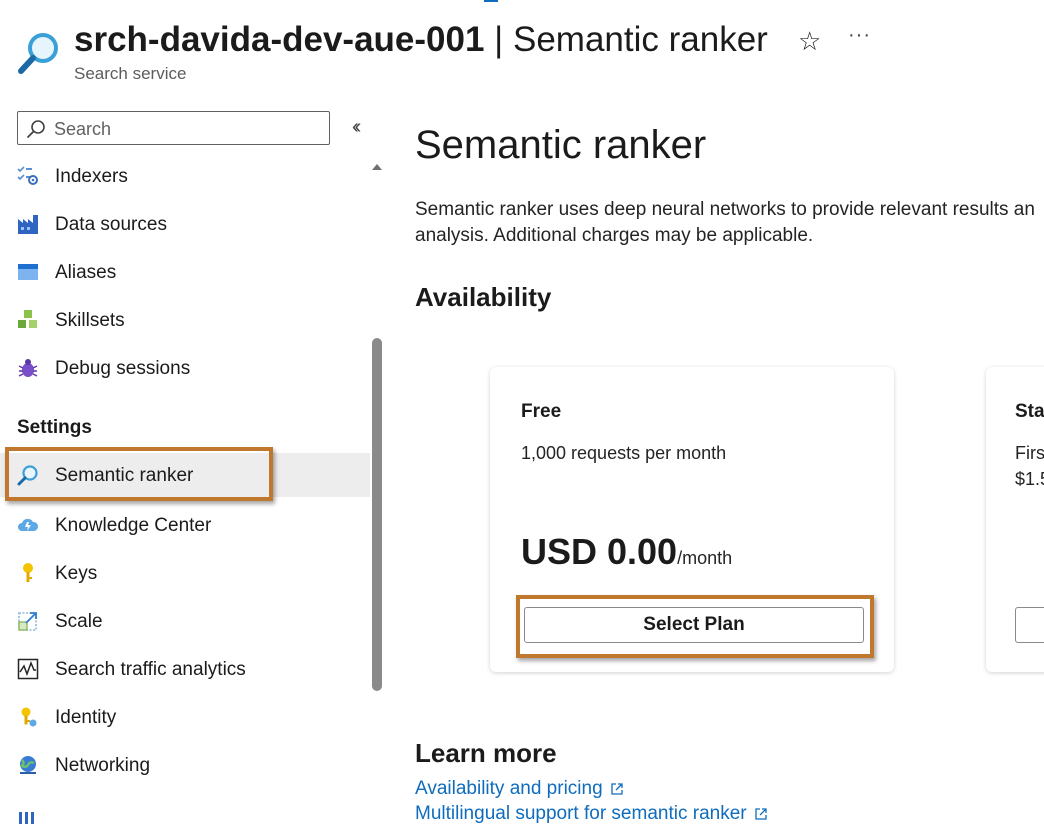 Image resolution: width=1044 pixels, height=835 pixels. What do you see at coordinates (561, 145) in the screenshot?
I see `main-heading: Semantic ranker` at bounding box center [561, 145].